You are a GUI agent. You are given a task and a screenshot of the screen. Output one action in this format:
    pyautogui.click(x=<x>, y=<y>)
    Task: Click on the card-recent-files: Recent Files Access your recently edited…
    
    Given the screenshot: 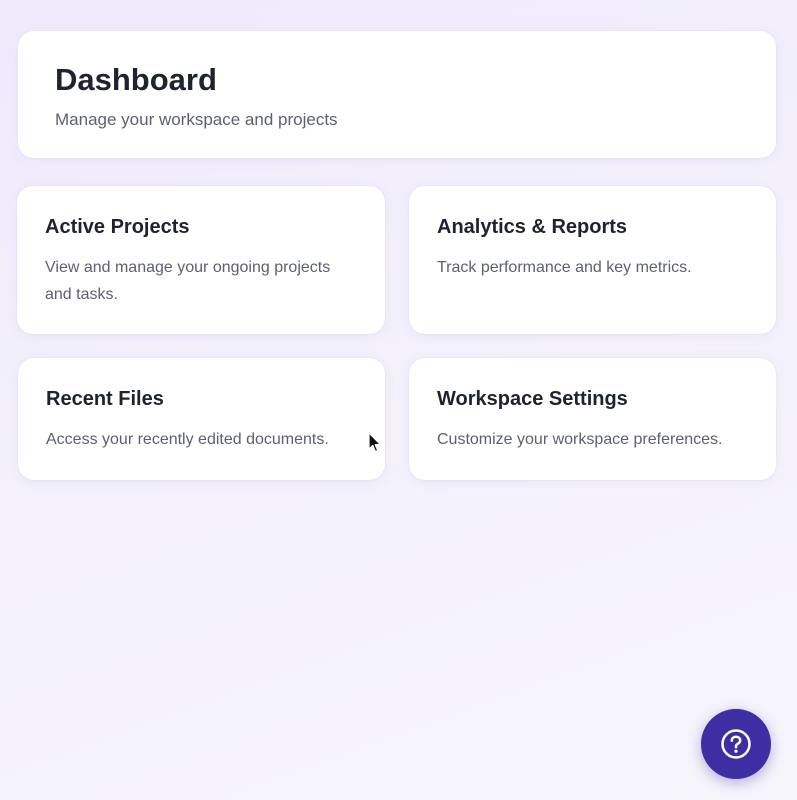 What is the action you would take?
    pyautogui.click(x=201, y=419)
    